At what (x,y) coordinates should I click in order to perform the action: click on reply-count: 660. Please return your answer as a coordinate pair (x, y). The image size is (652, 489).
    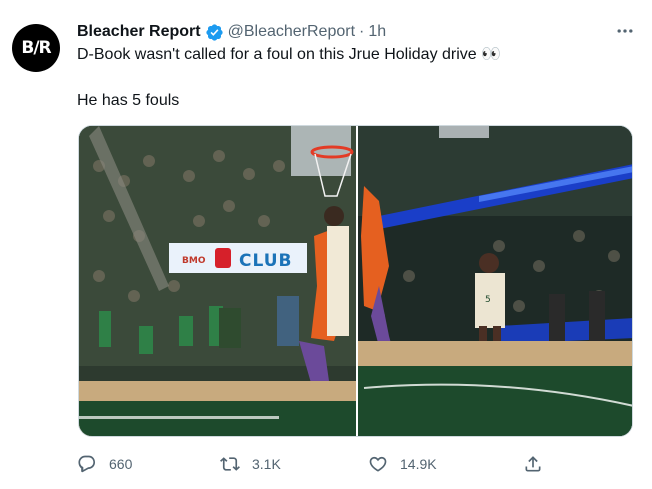
    Looking at the image, I should click on (121, 464).